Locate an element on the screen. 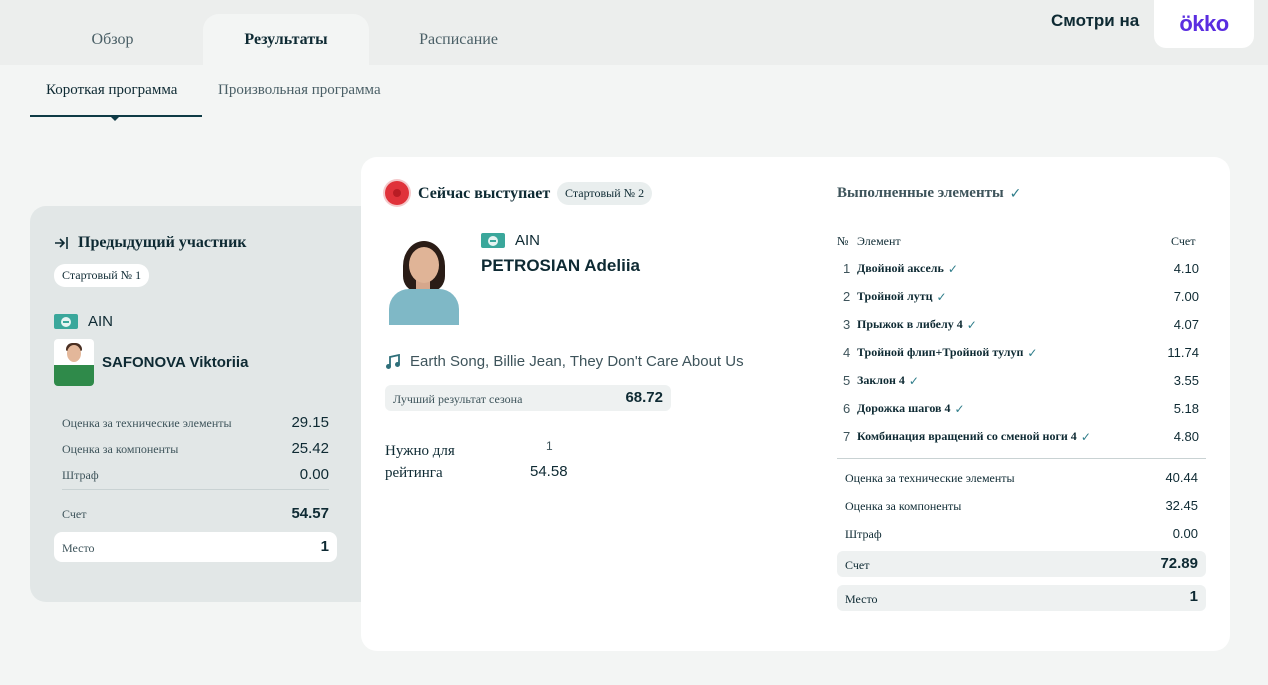  needed-score: 54.58 is located at coordinates (549, 471).